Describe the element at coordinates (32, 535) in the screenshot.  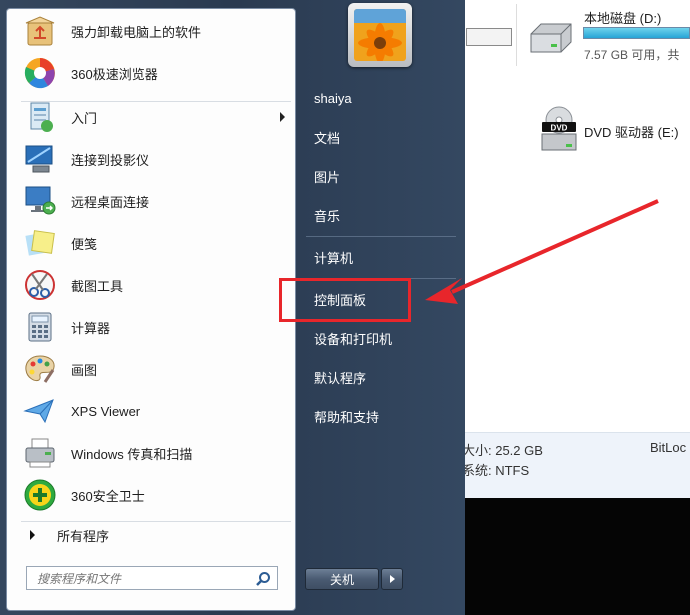
I see `expand-arrow-icon` at that location.